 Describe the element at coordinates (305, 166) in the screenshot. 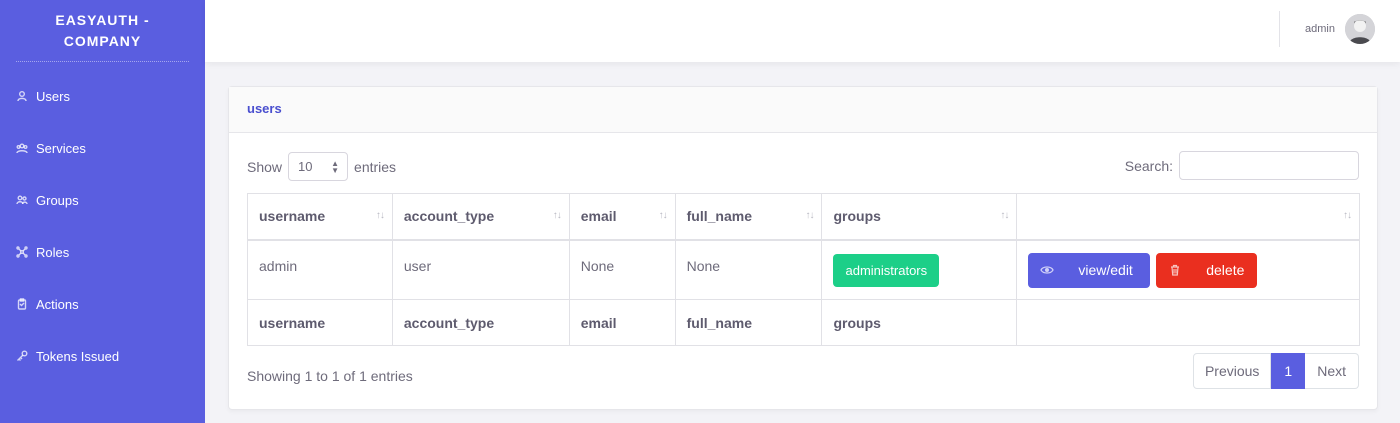

I see `entries-value: 10` at that location.